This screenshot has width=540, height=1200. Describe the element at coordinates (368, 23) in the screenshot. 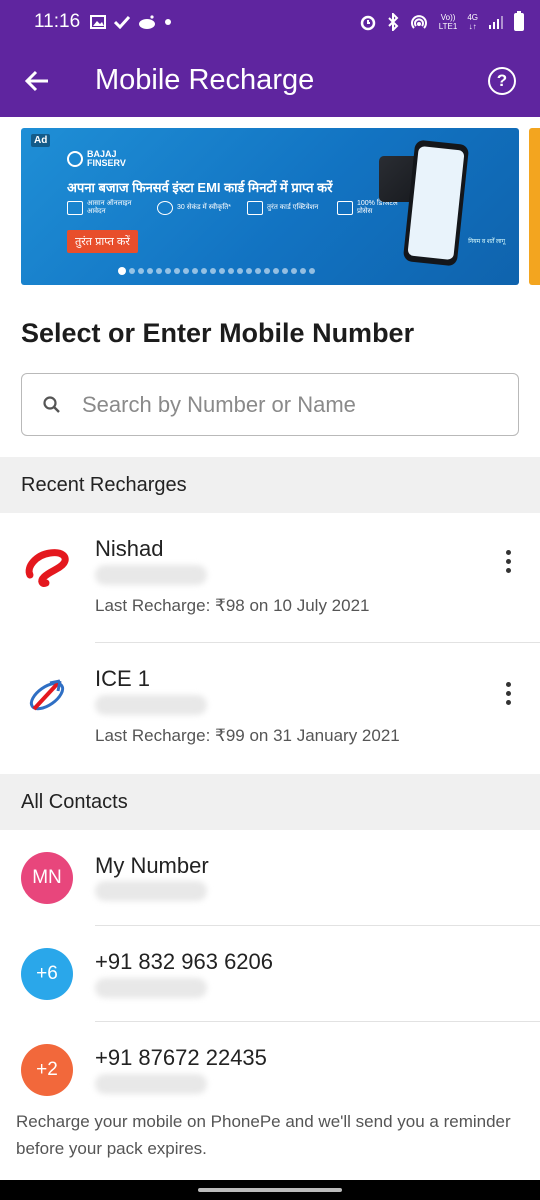

I see `alarm-icon` at that location.